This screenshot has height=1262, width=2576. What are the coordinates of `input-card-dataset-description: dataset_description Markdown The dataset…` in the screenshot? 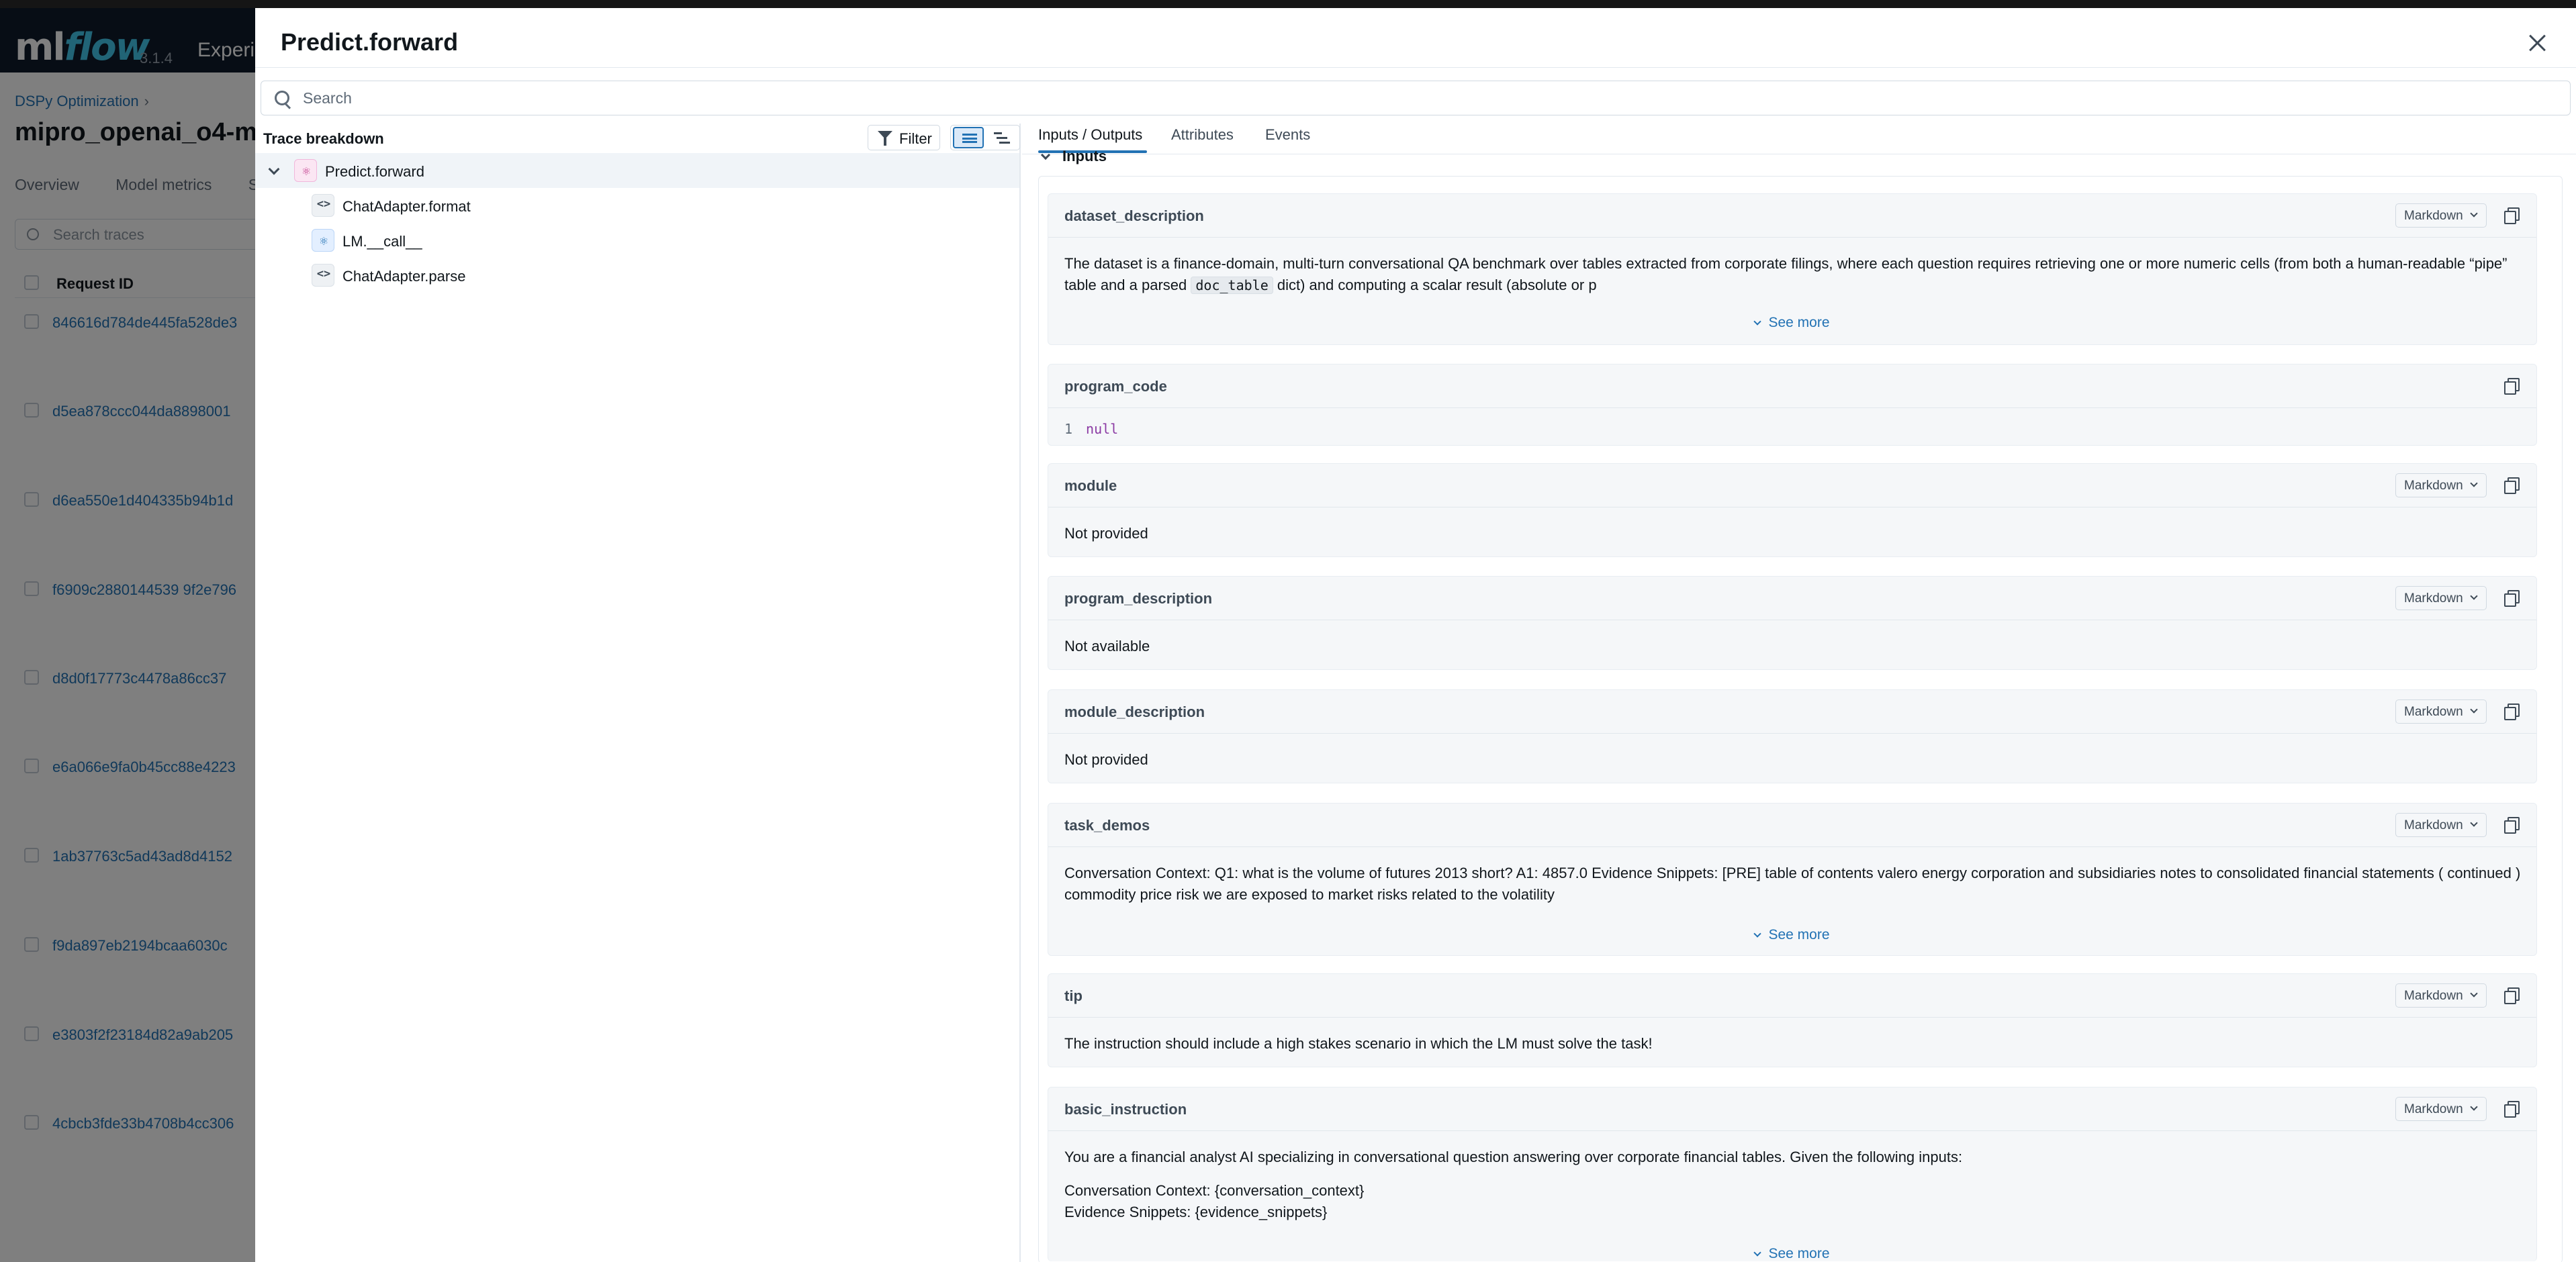 It's located at (1792, 269).